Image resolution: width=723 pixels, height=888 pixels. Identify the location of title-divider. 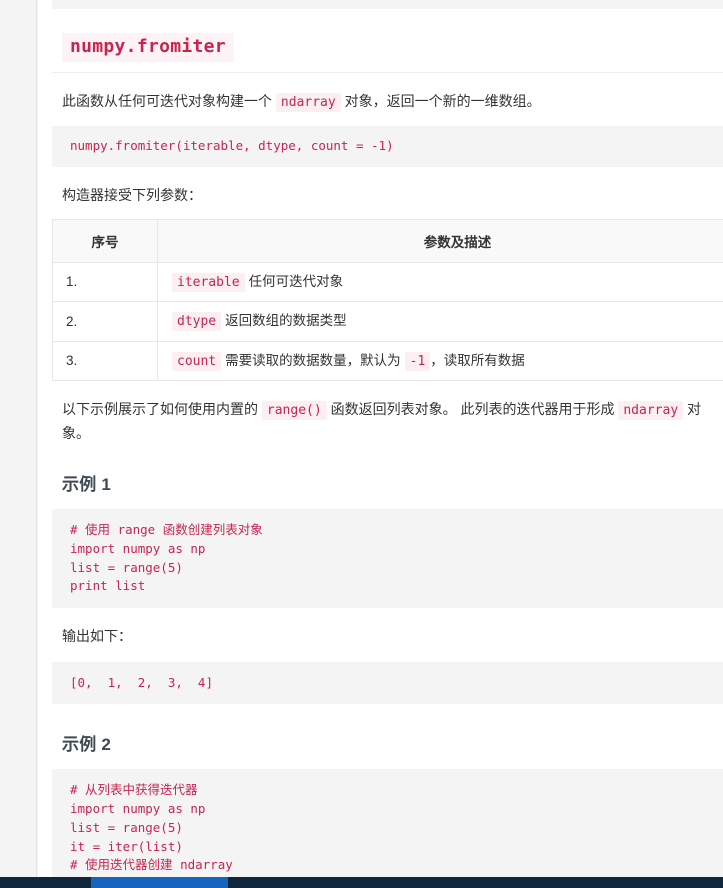
(387, 72).